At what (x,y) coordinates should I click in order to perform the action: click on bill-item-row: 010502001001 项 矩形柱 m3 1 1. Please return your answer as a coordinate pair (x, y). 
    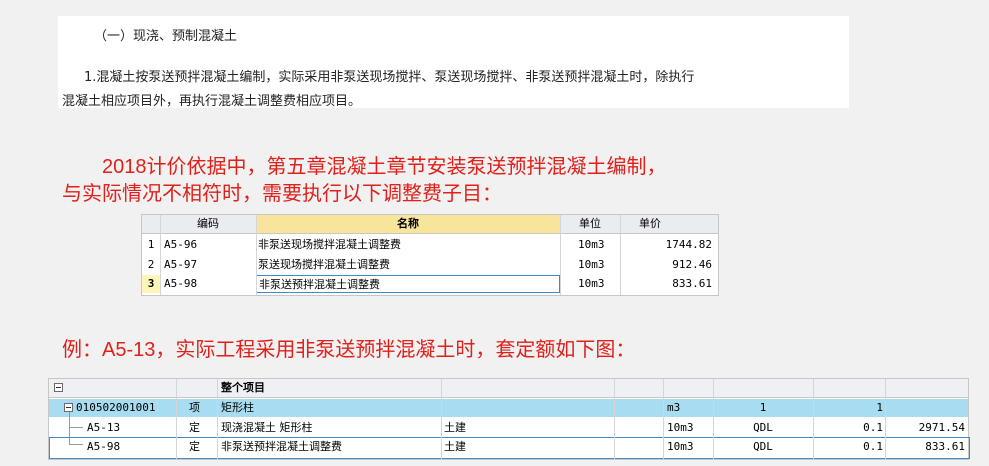
    Looking at the image, I should click on (508, 408).